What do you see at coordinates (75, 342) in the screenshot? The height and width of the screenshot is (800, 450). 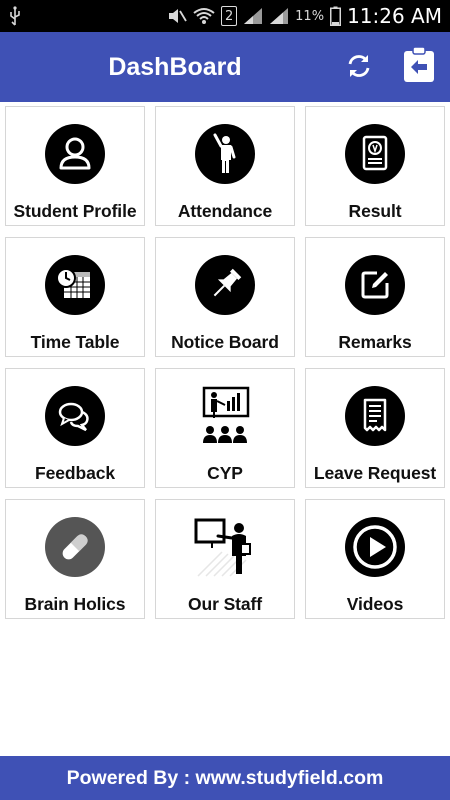 I see `tile-label: Time Table` at bounding box center [75, 342].